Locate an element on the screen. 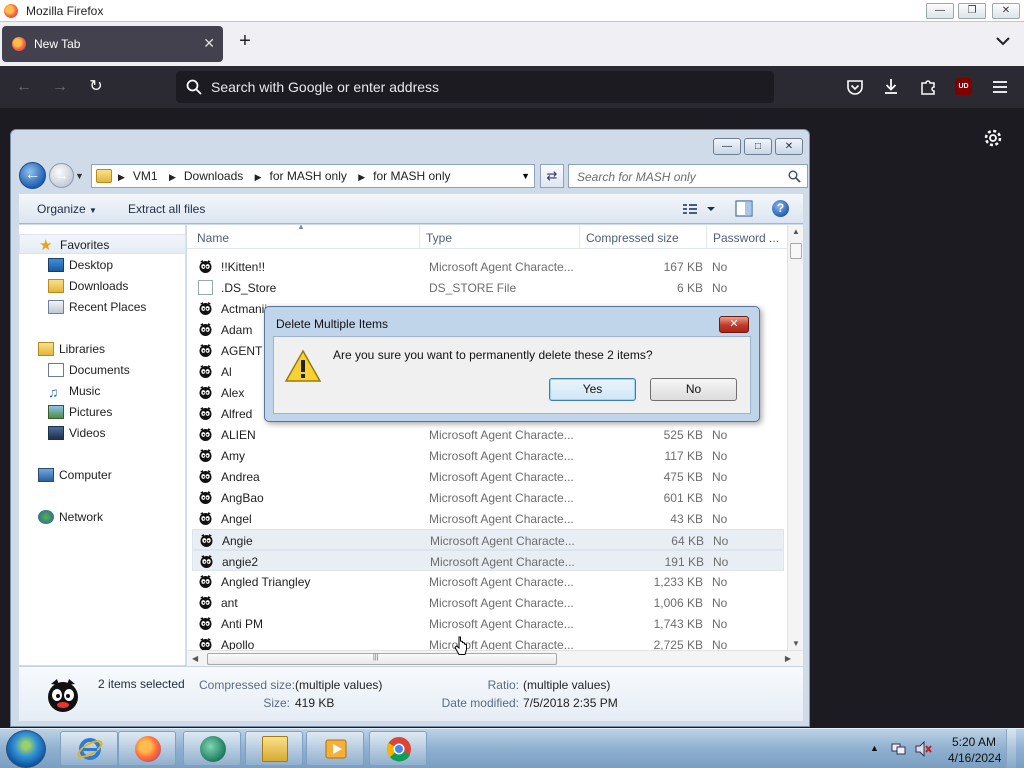 The width and height of the screenshot is (1024, 768). explorer-back-button: ← is located at coordinates (32, 175).